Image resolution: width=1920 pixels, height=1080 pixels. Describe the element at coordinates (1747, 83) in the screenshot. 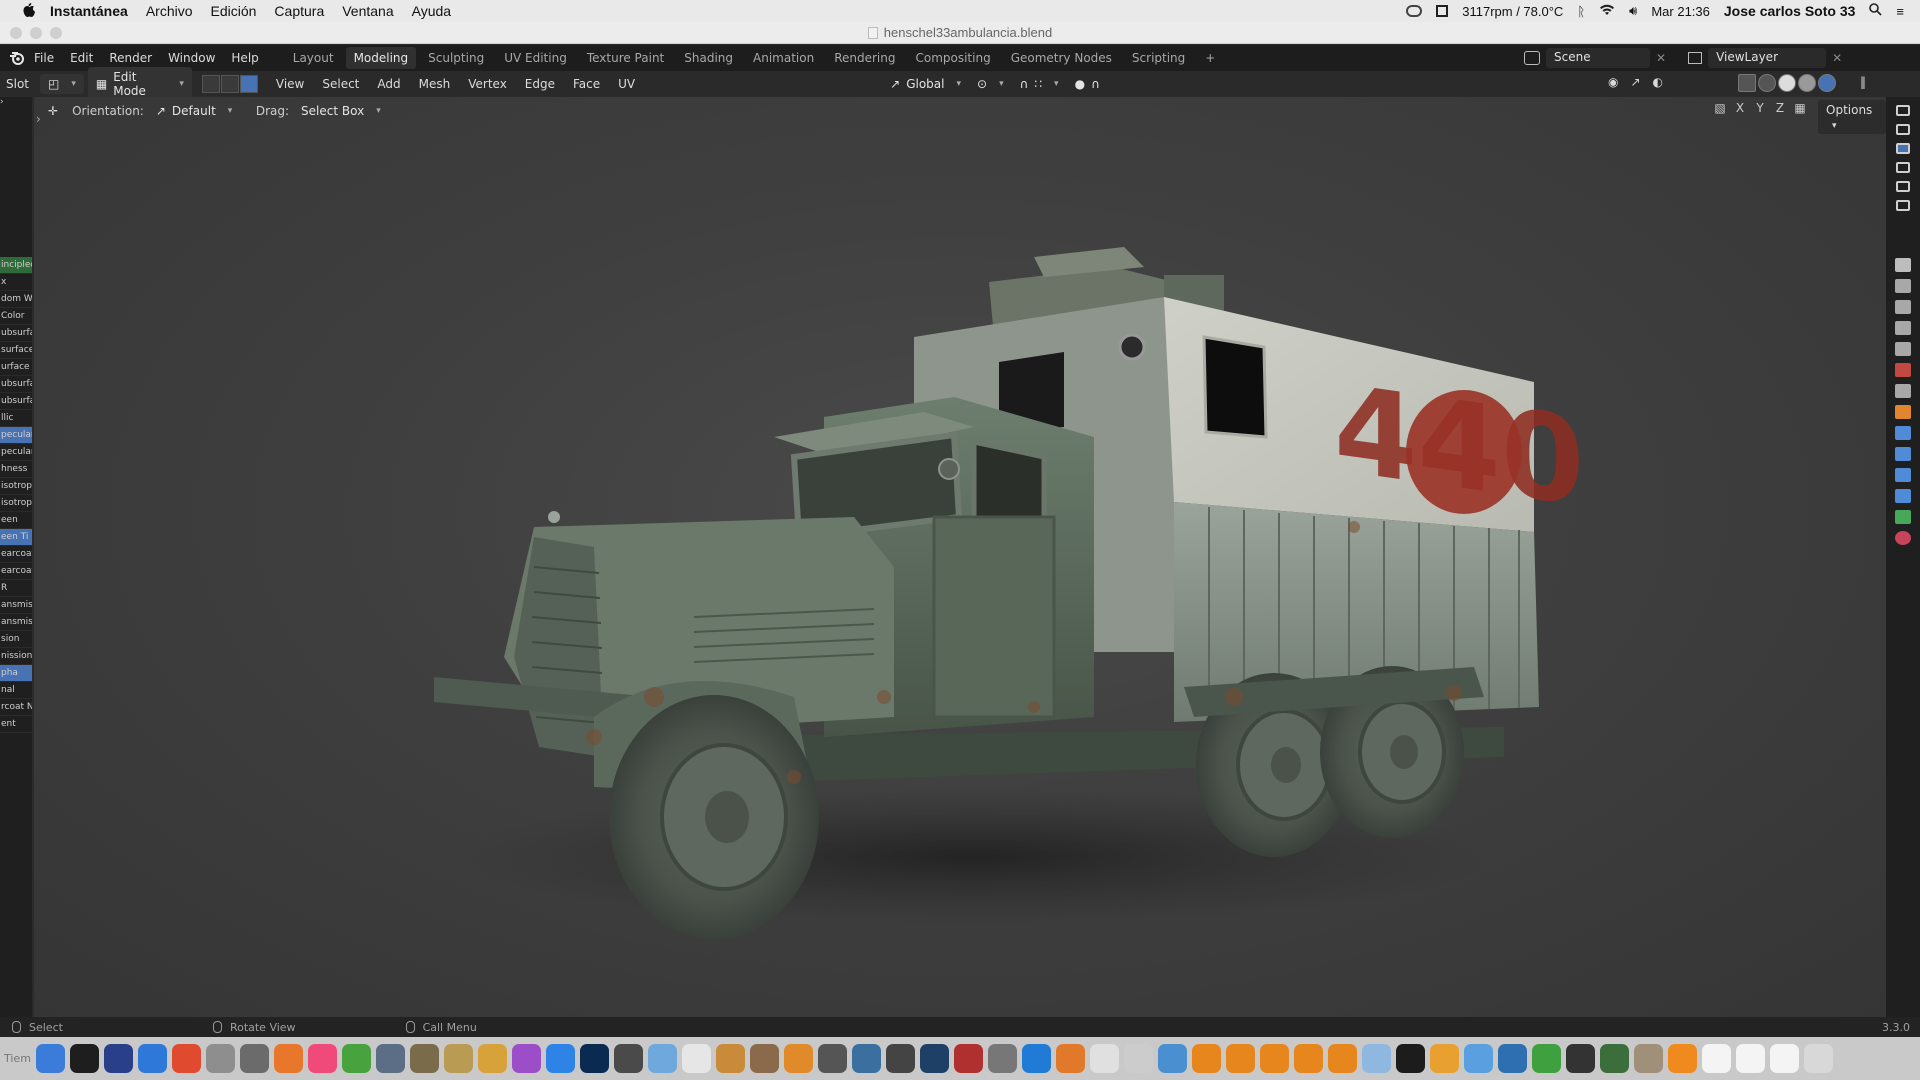

I see `xray-toggle-icon` at that location.